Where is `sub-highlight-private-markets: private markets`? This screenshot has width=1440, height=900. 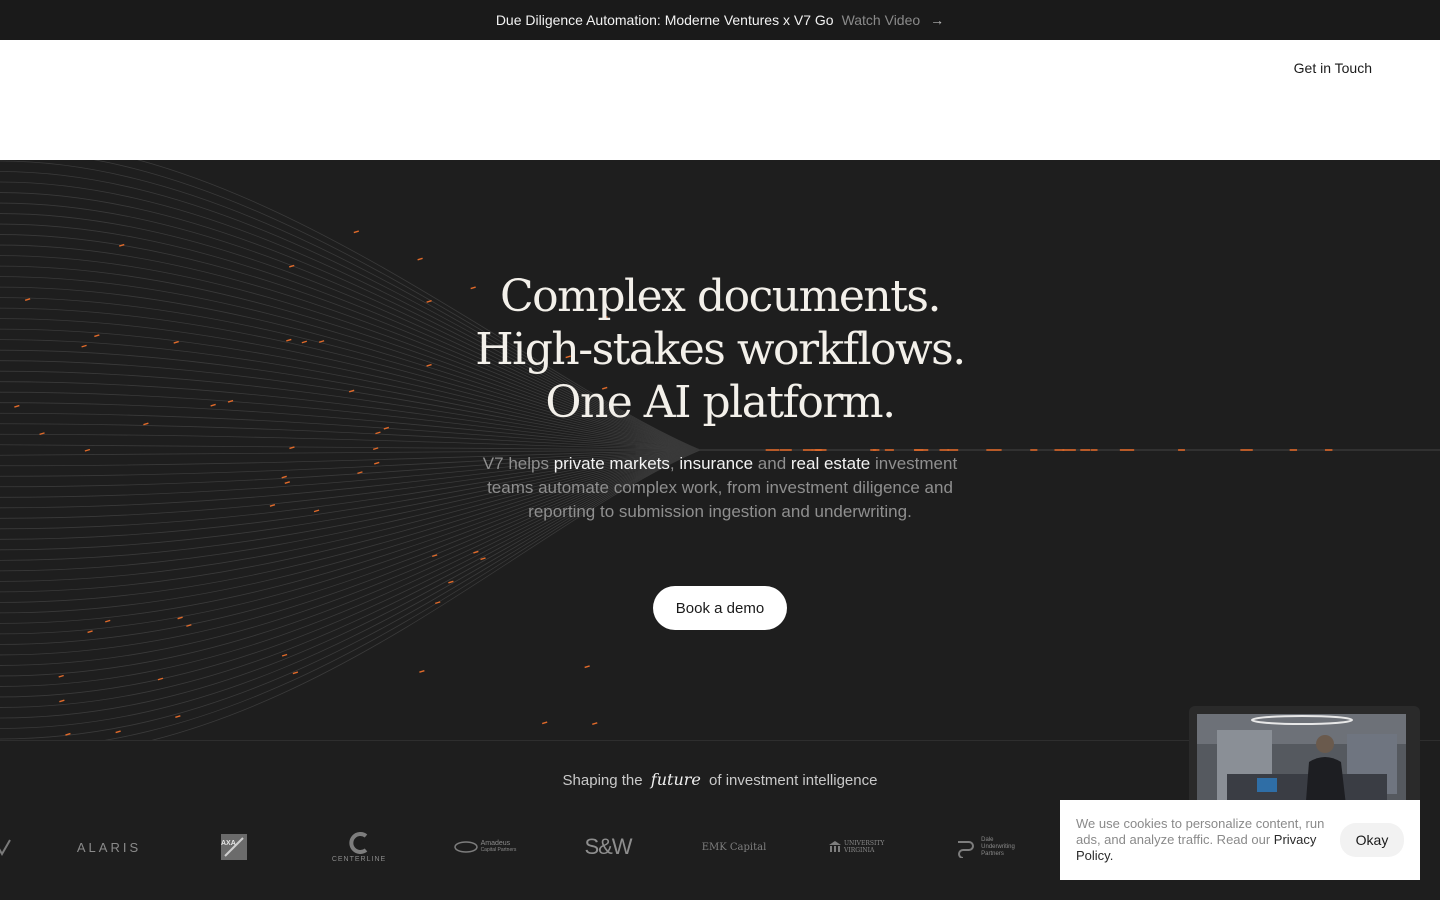 sub-highlight-private-markets: private markets is located at coordinates (611, 463).